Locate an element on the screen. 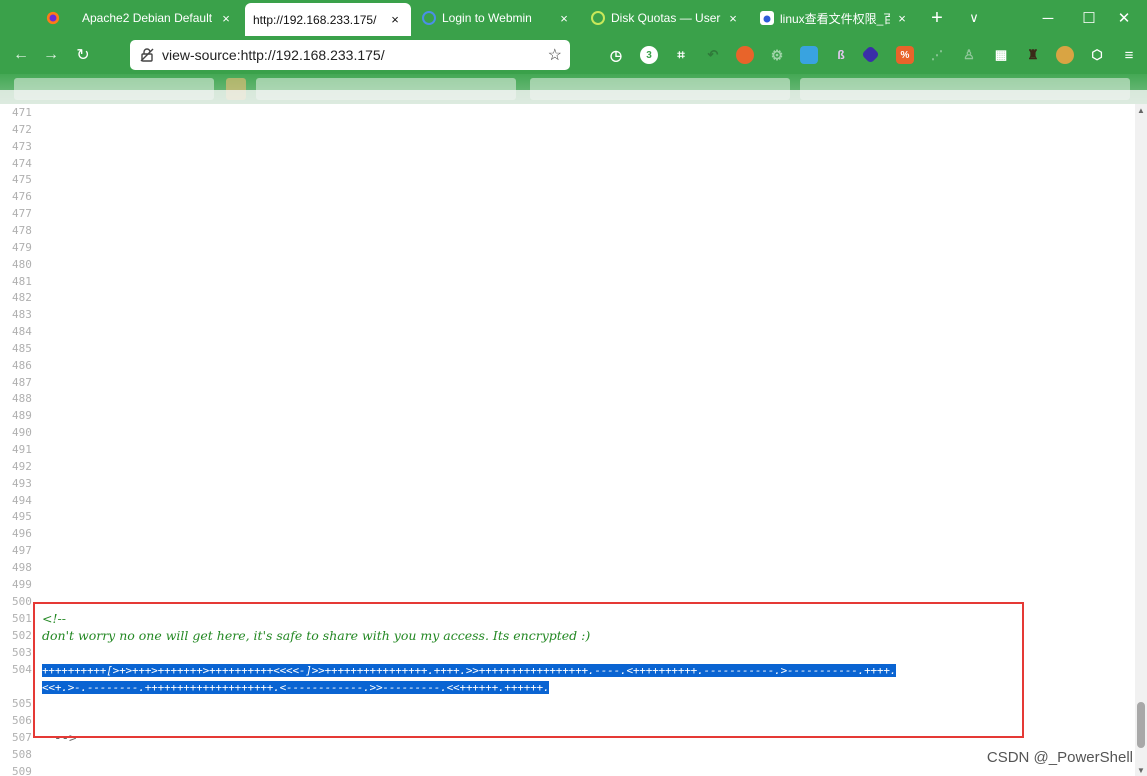 This screenshot has width=1147, height=776. extension-cookie-icon is located at coordinates (1065, 55).